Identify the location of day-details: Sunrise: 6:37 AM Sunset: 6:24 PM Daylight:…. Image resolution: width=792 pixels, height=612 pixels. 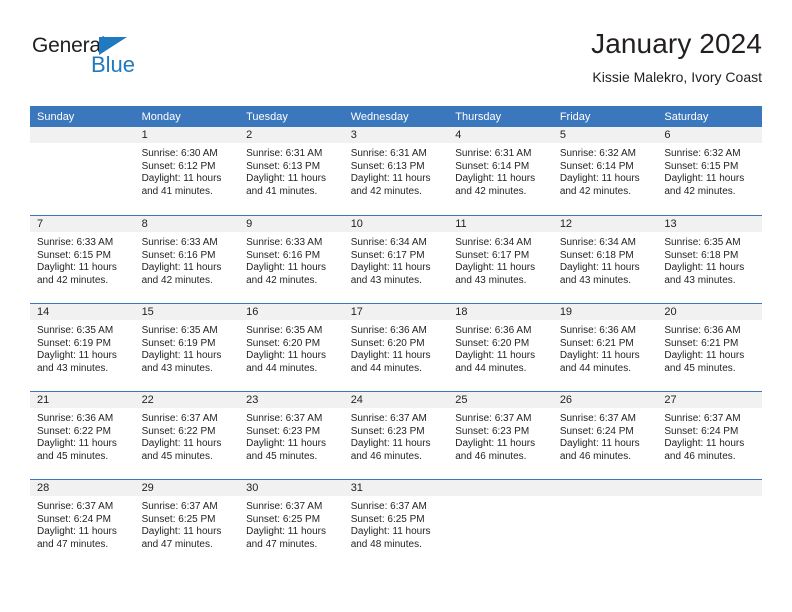
(605, 435).